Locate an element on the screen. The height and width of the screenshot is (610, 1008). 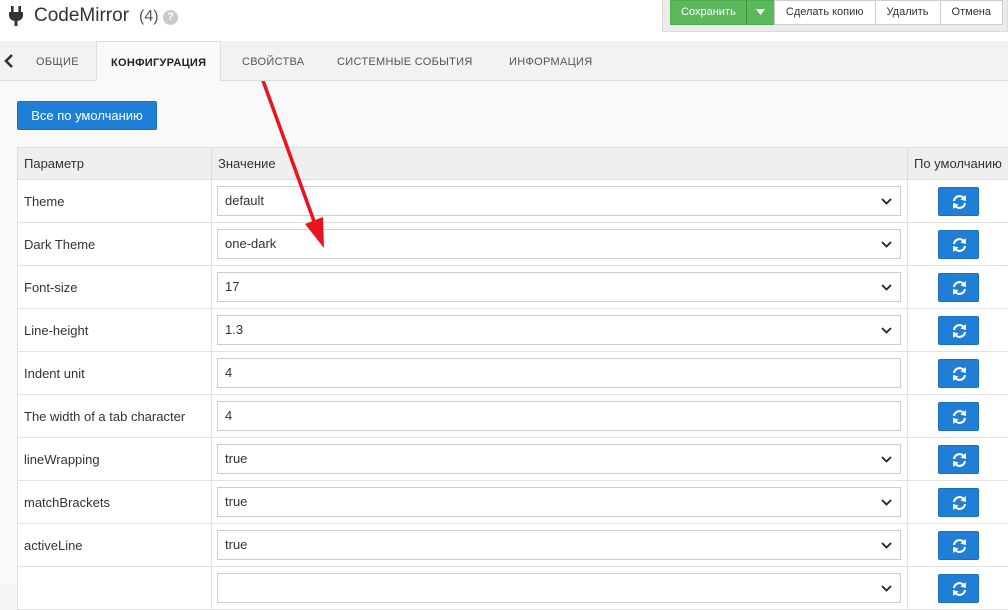
tab-configuration: КОНФИГУРАЦИЯ is located at coordinates (158, 61).